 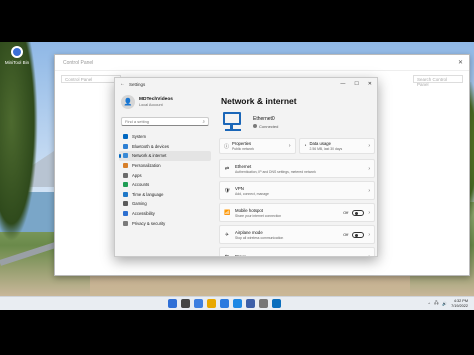 I want to click on properties-button: ⓘ Properties Public network ›, so click(x=257, y=146).